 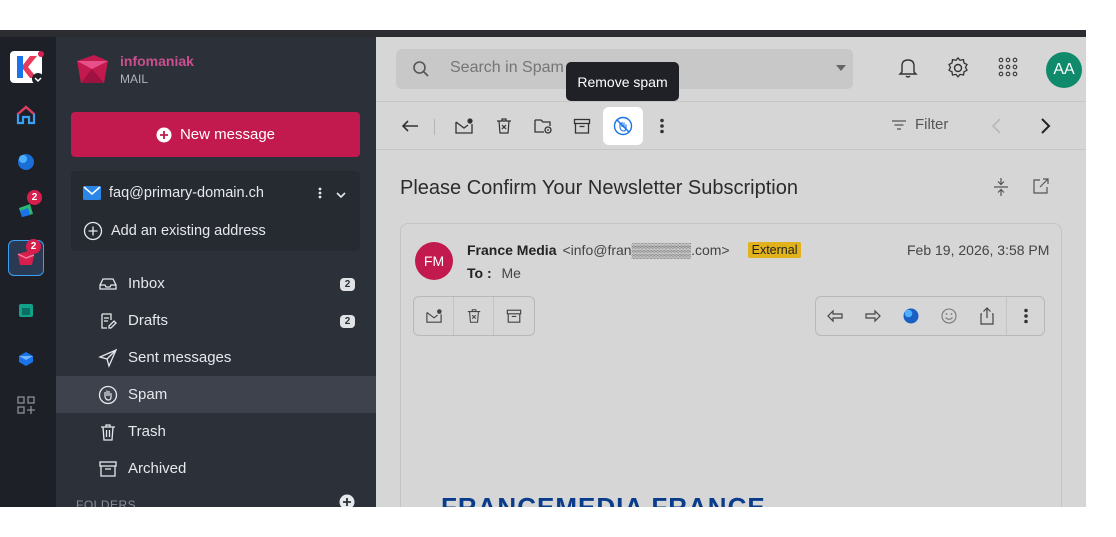 What do you see at coordinates (603, 499) in the screenshot?
I see `newsletter-logos: FRANCEMEDIA FRANCE` at bounding box center [603, 499].